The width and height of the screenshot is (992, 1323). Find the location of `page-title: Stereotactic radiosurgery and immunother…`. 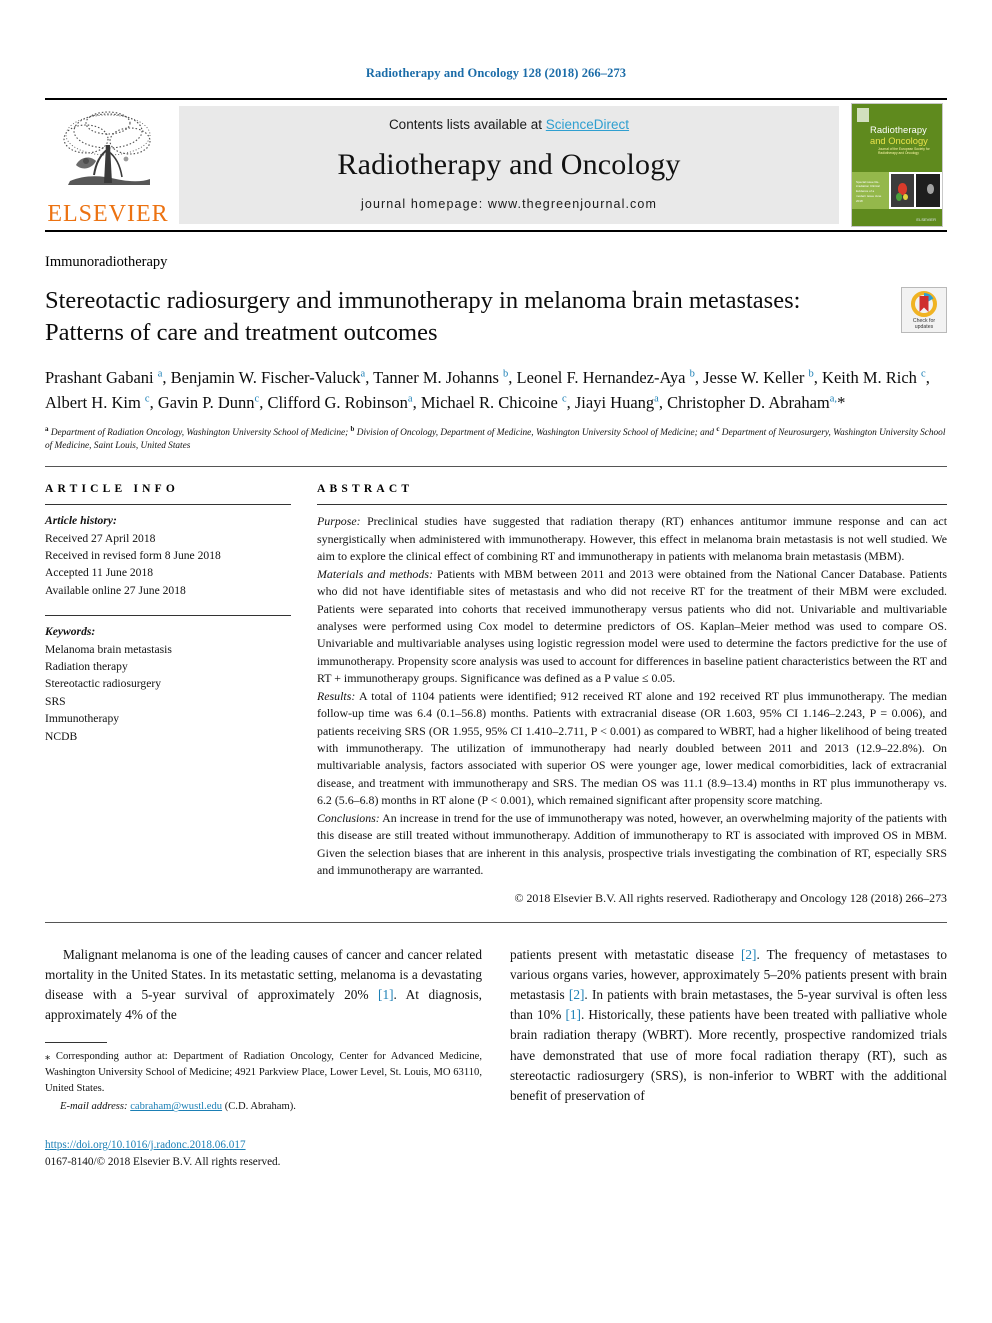

page-title: Stereotactic radiosurgery and immunother… is located at coordinates (423, 316).